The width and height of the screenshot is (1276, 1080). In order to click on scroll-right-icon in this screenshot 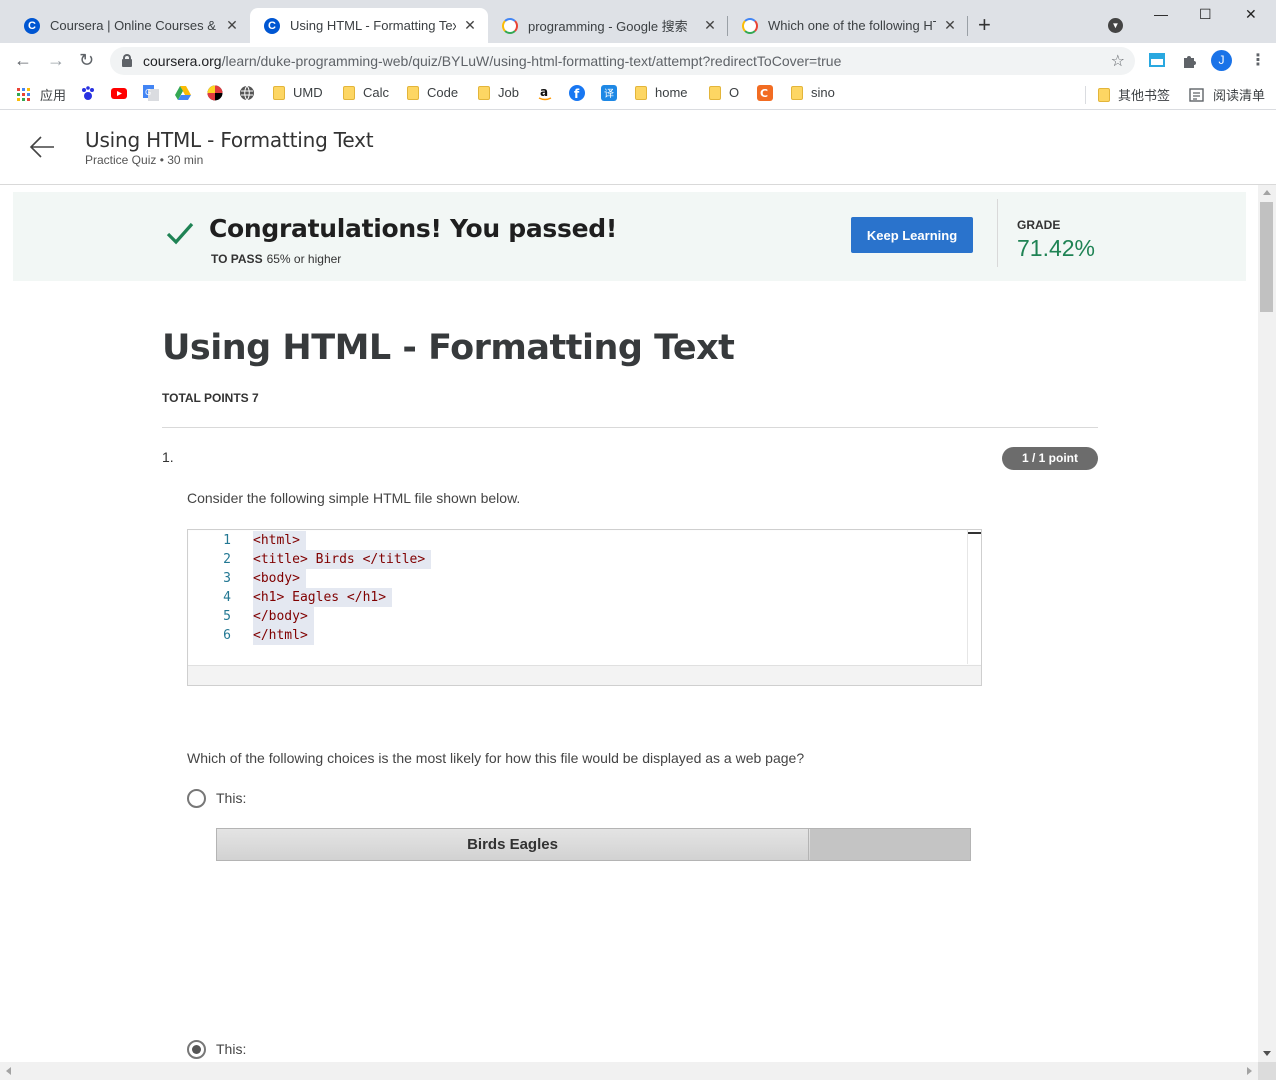, I will do `click(1249, 1071)`.